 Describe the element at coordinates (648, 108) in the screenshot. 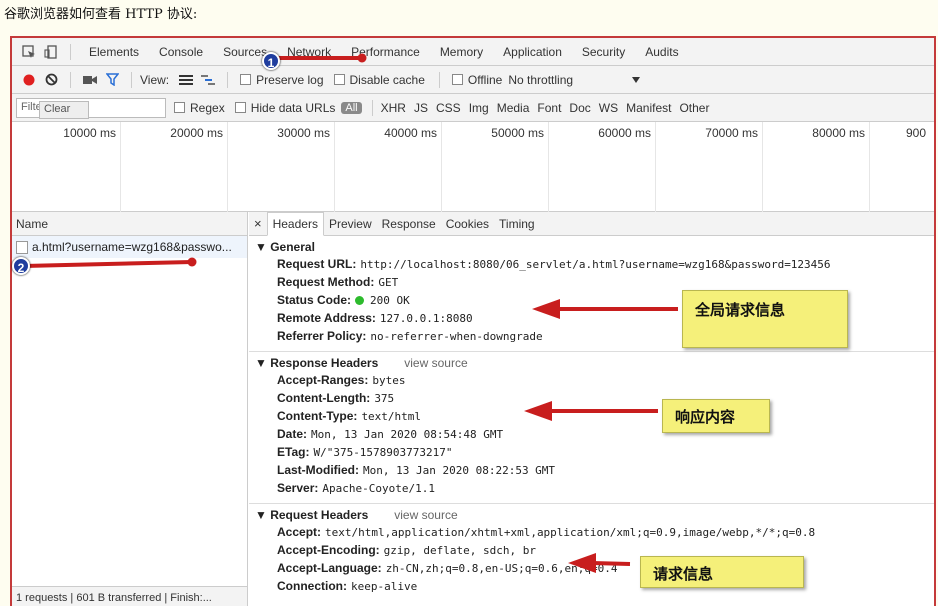

I see `type-manifest: Manifest` at that location.